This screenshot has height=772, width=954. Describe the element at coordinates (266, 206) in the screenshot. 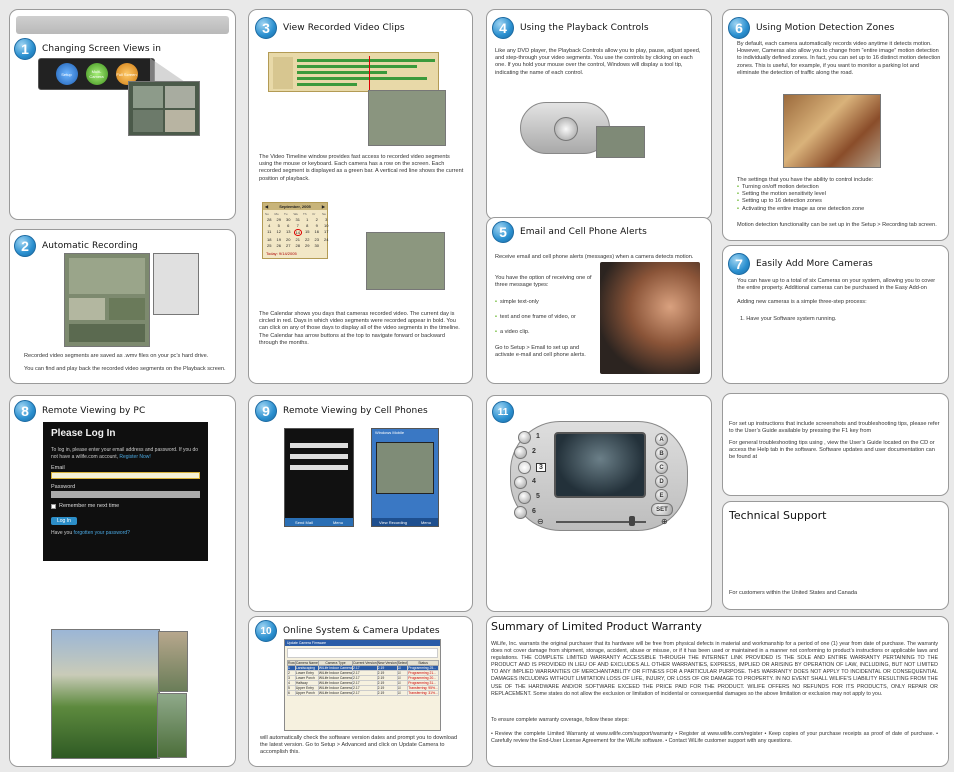

I see `calendar-prev-arrow: ◀` at that location.